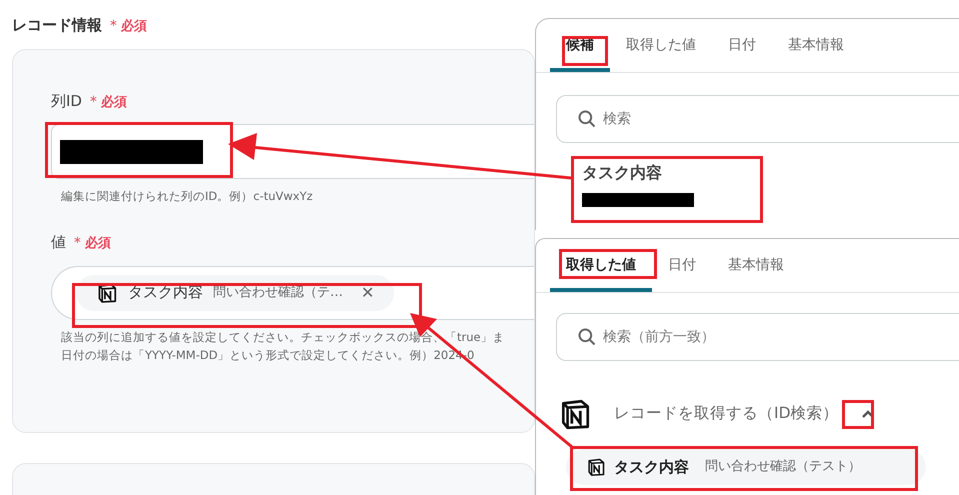 This screenshot has width=959, height=495. I want to click on output-item: タスク内容 問い合わせ確認（テスト）, so click(746, 467).